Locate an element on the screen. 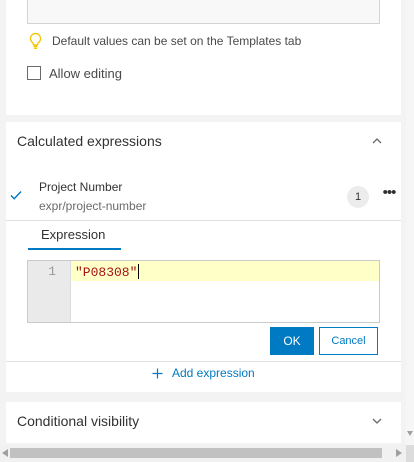  line-number: 1 is located at coordinates (52, 271).